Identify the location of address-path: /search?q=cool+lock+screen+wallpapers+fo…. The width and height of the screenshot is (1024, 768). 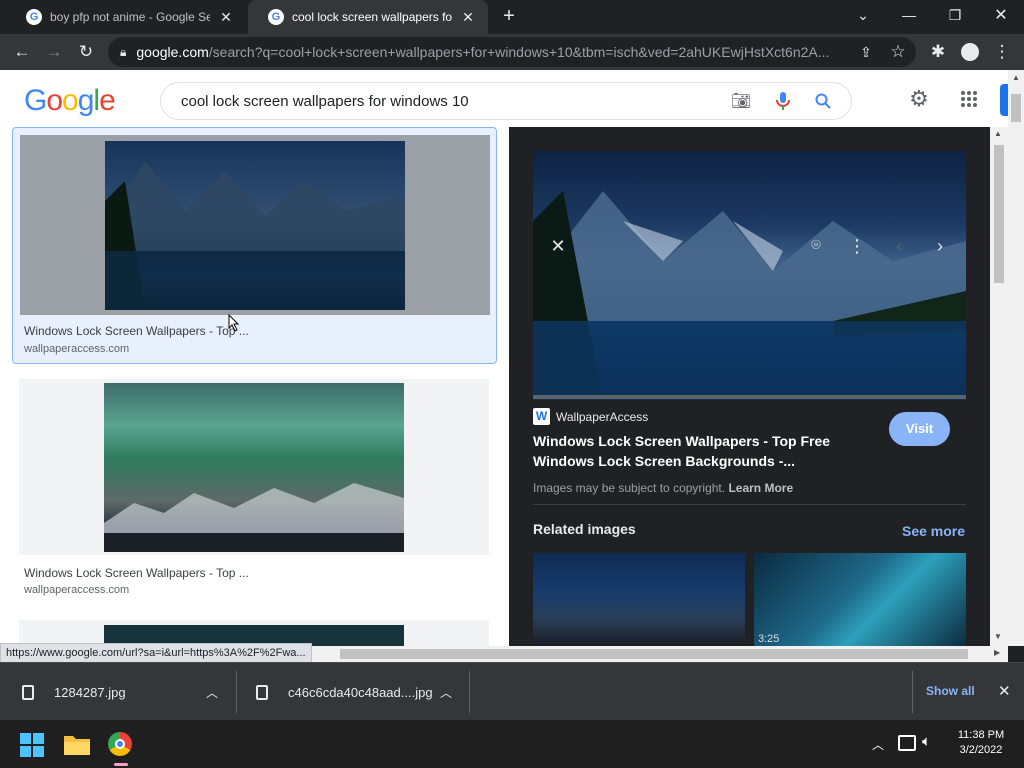
(519, 52).